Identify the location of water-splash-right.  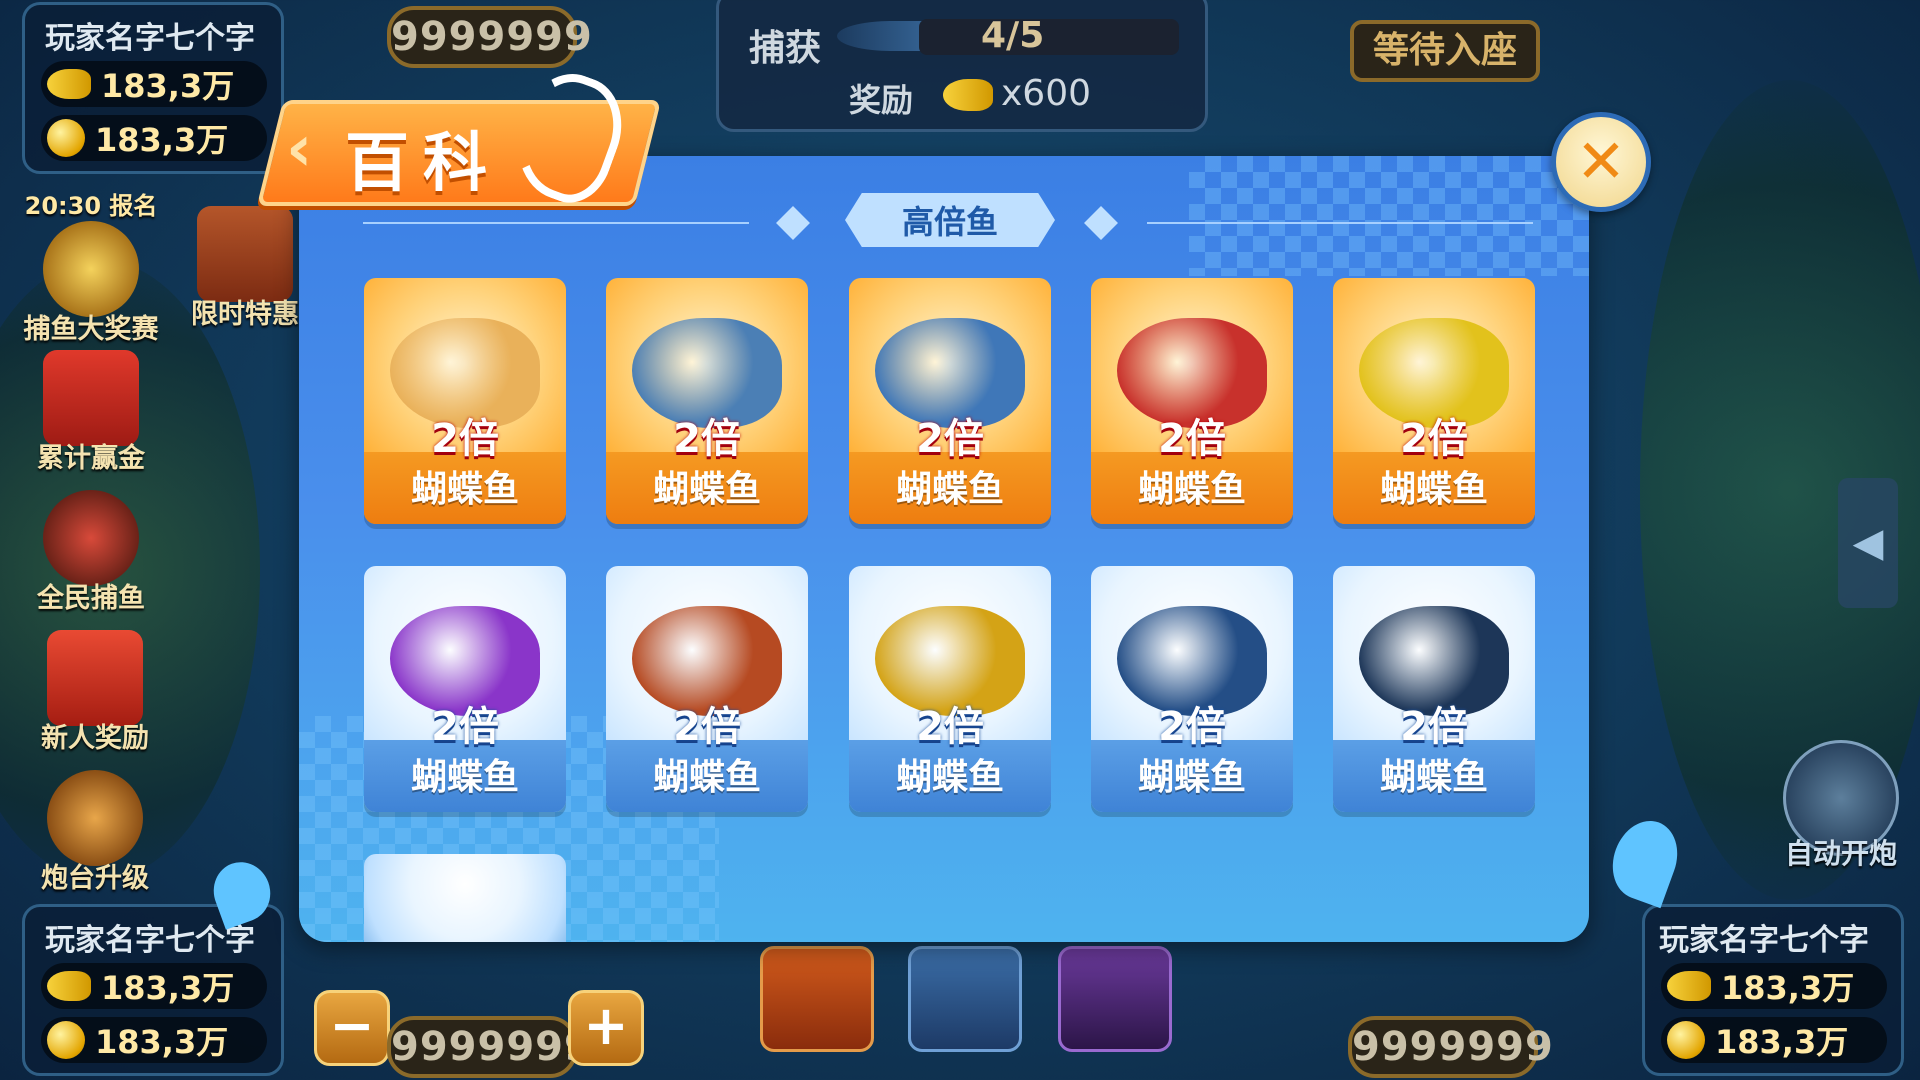
(1645, 860).